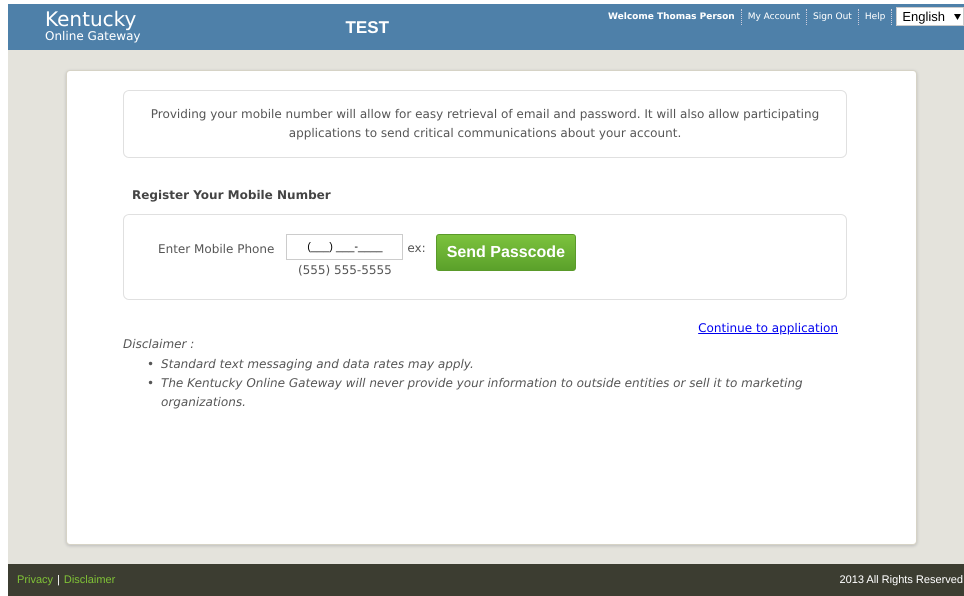  I want to click on language-select: English, so click(930, 16).